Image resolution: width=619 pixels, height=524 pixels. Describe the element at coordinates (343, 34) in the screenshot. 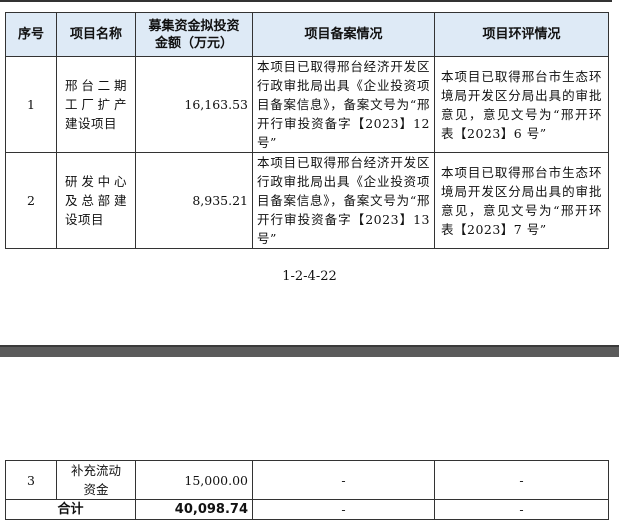

I see `header-filing-status: 项目备案情况` at that location.